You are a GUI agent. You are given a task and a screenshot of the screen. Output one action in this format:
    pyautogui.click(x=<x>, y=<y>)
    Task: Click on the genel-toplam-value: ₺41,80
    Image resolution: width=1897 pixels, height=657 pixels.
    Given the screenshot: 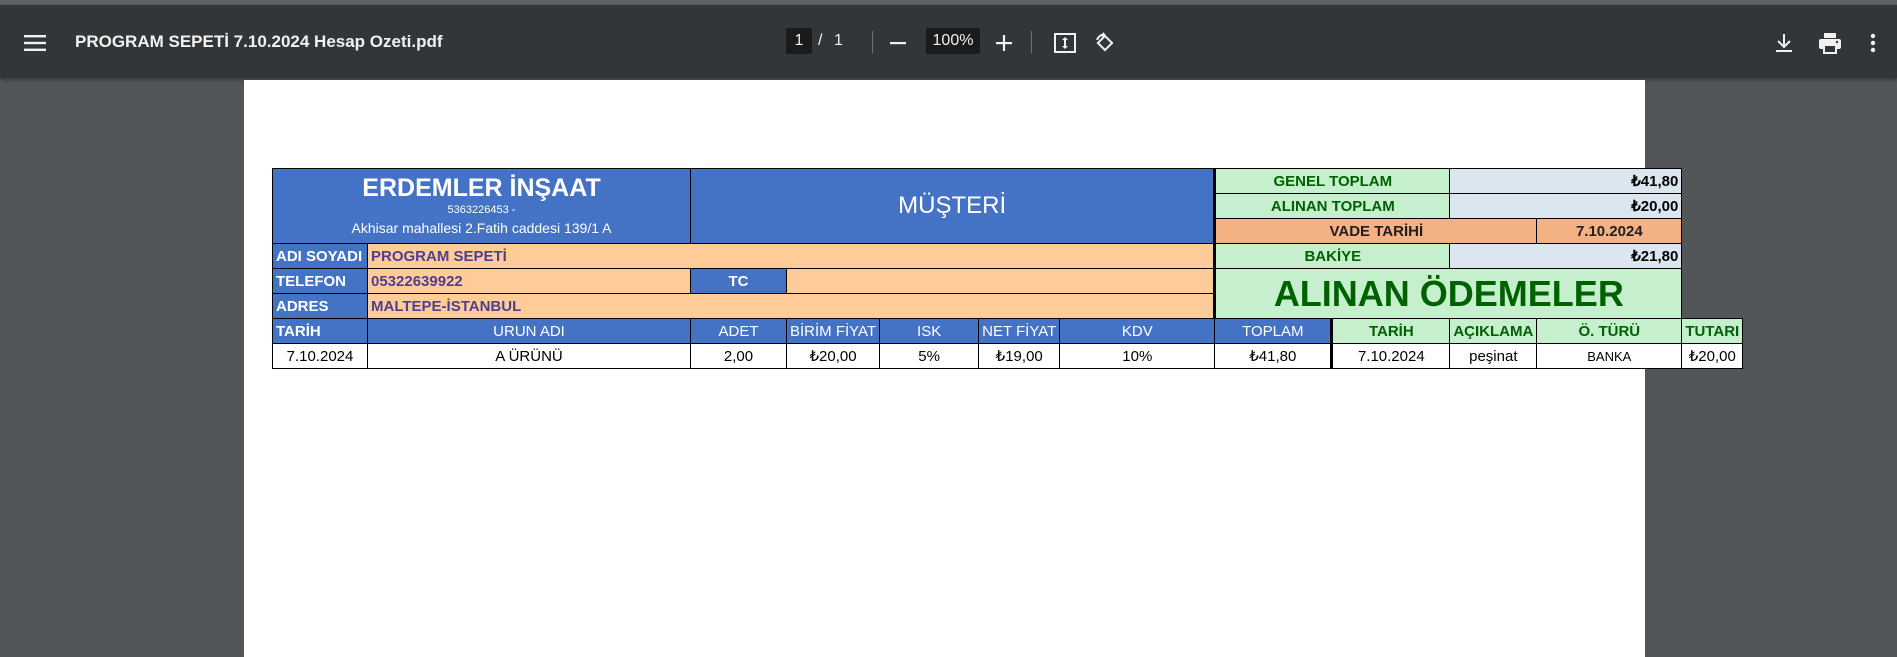 What is the action you would take?
    pyautogui.click(x=1566, y=181)
    